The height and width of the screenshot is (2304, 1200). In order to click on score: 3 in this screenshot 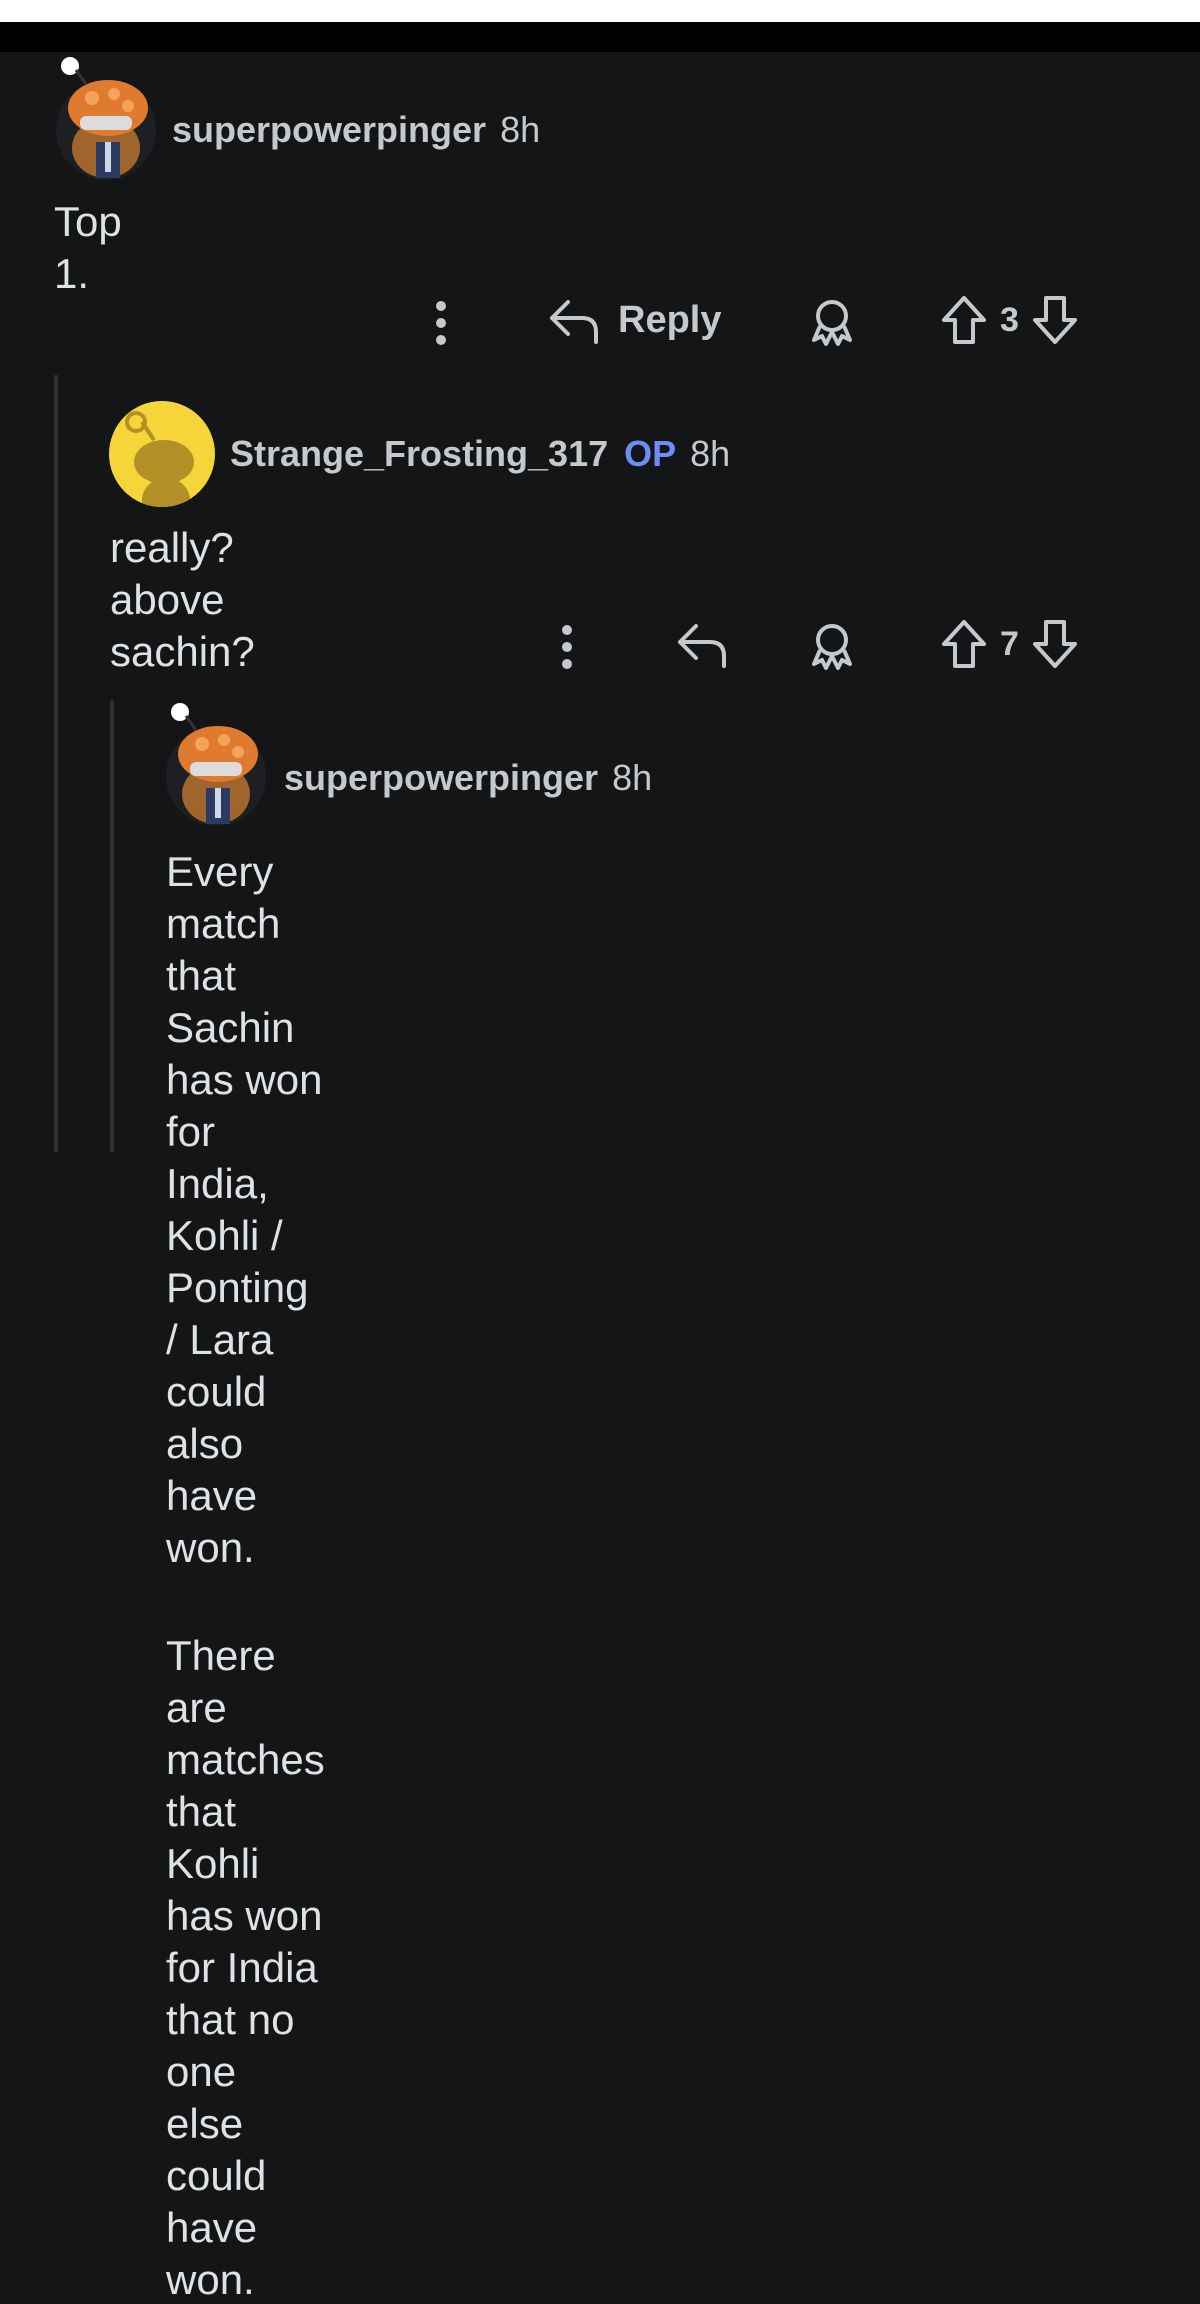, I will do `click(1009, 319)`.